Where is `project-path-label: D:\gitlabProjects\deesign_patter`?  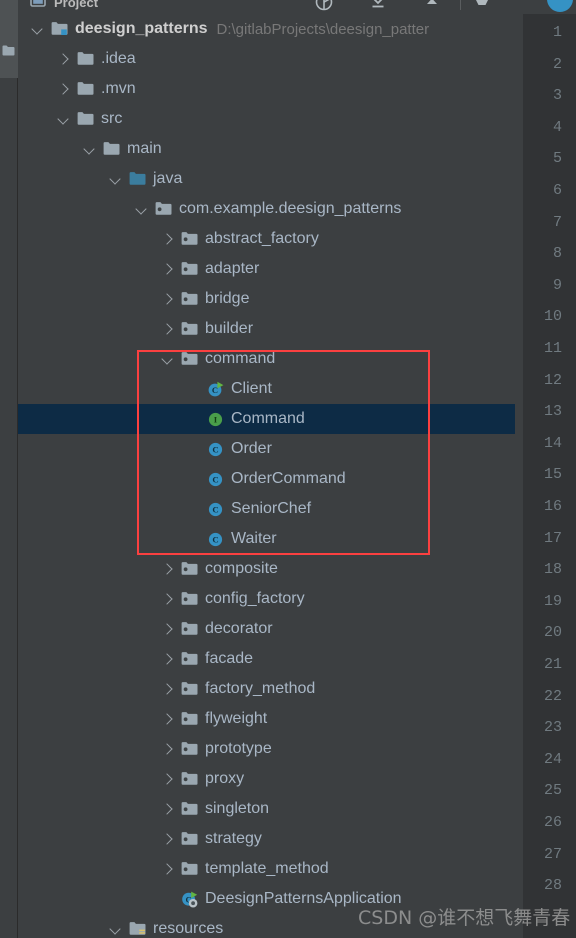 project-path-label: D:\gitlabProjects\deesign_patter is located at coordinates (323, 29).